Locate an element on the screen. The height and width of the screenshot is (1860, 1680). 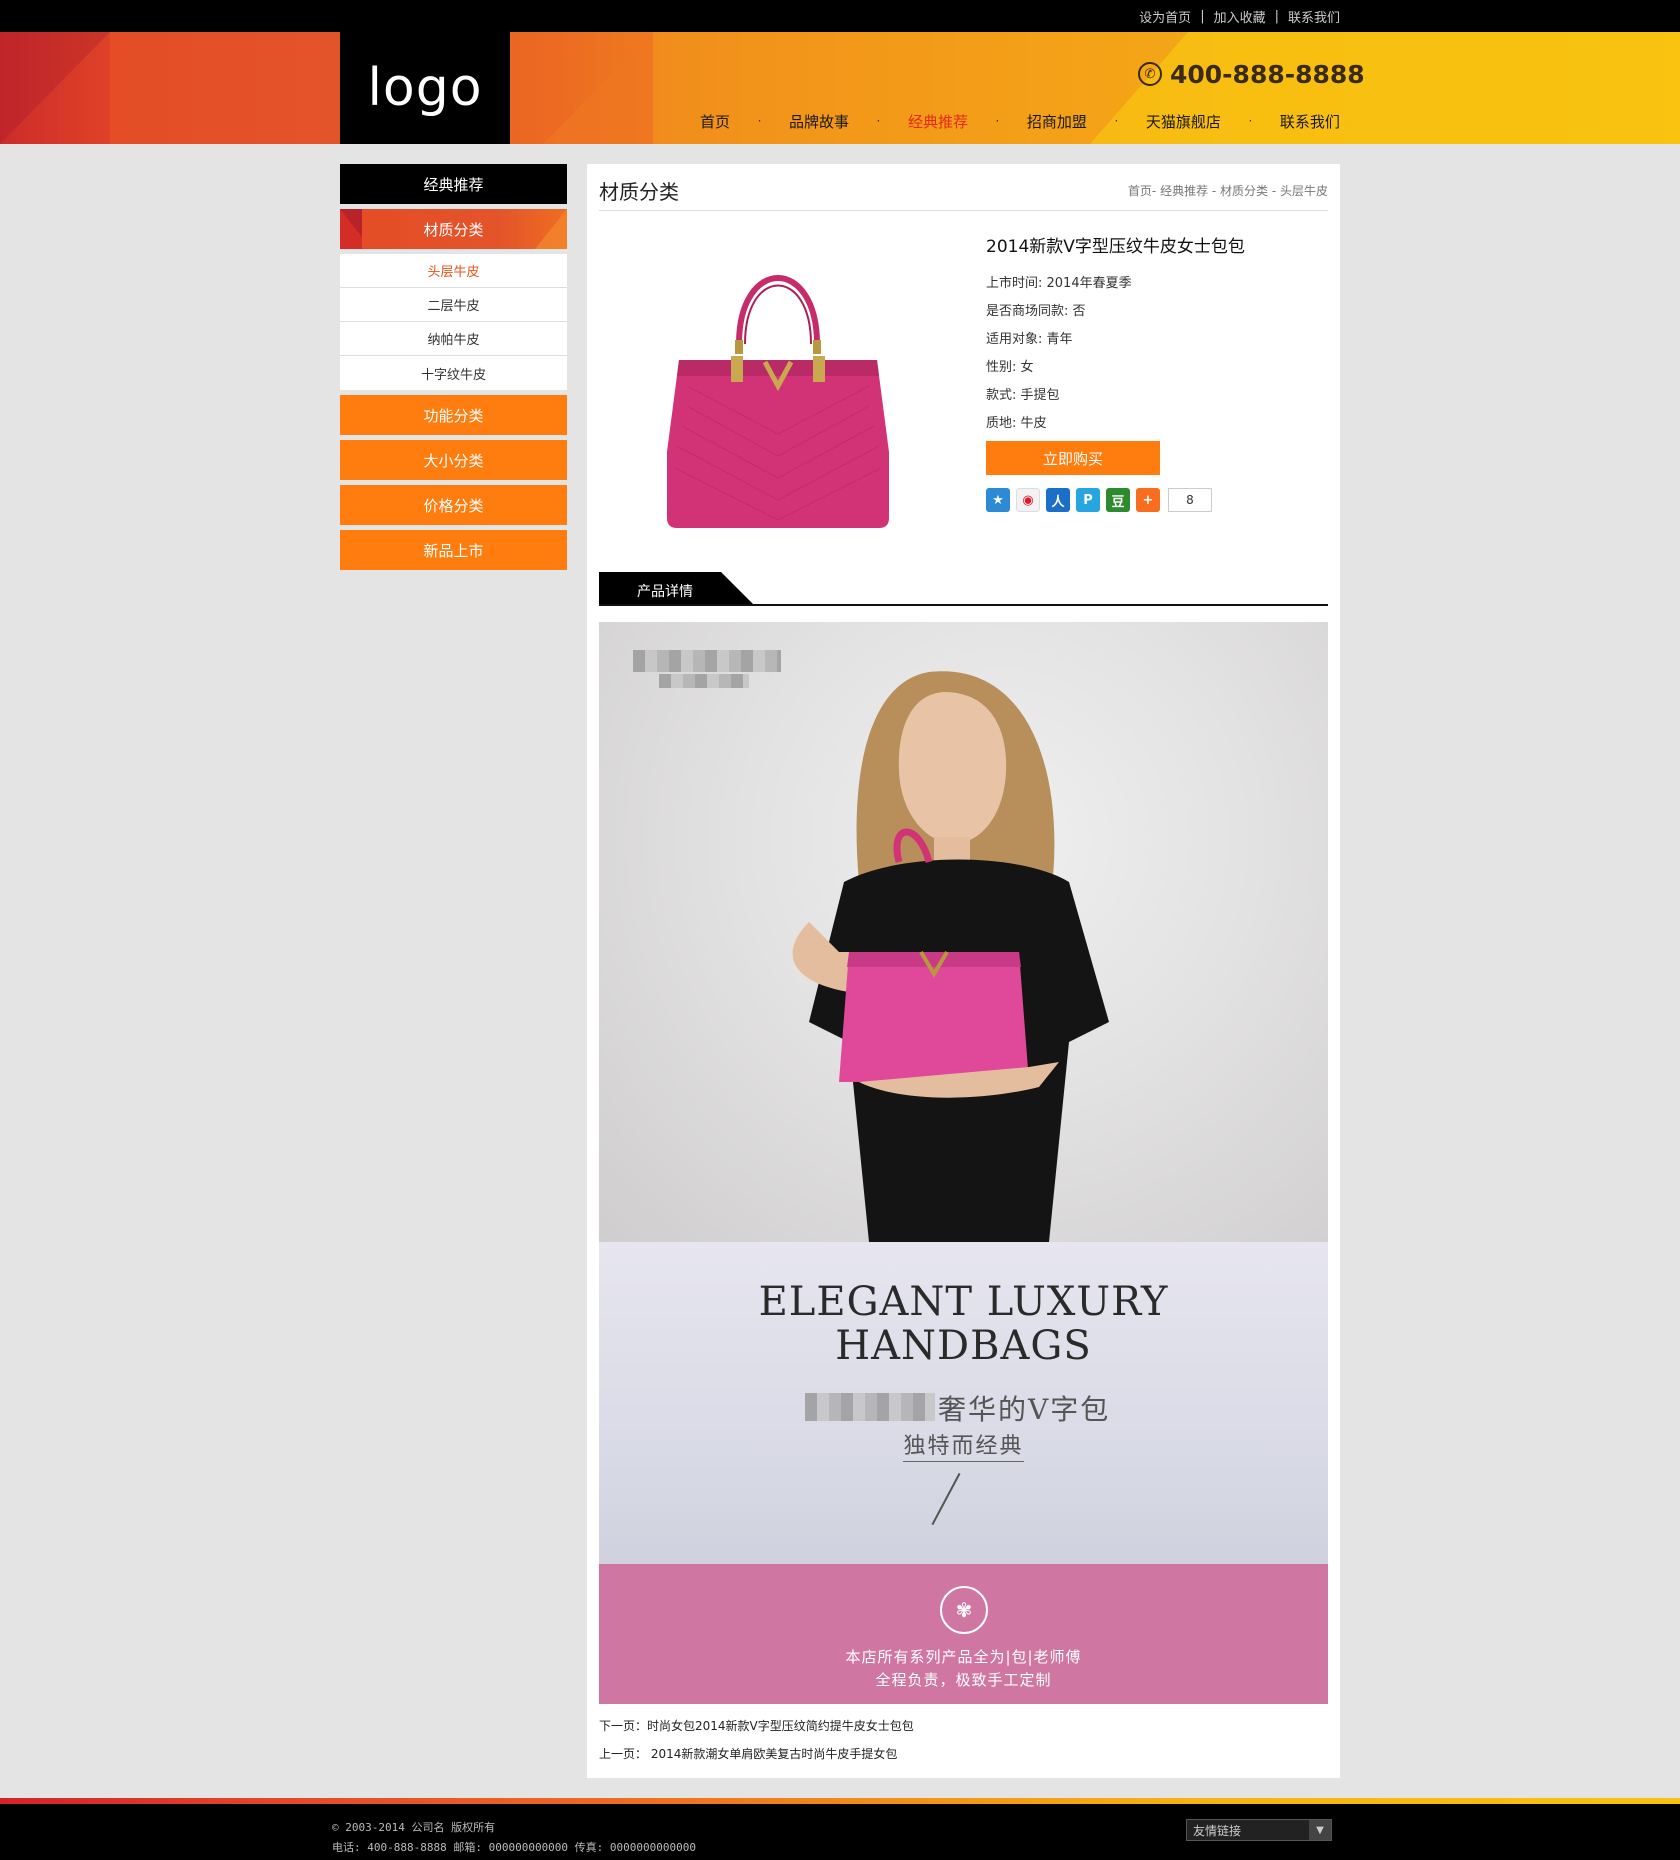
model-photo is located at coordinates (963, 932).